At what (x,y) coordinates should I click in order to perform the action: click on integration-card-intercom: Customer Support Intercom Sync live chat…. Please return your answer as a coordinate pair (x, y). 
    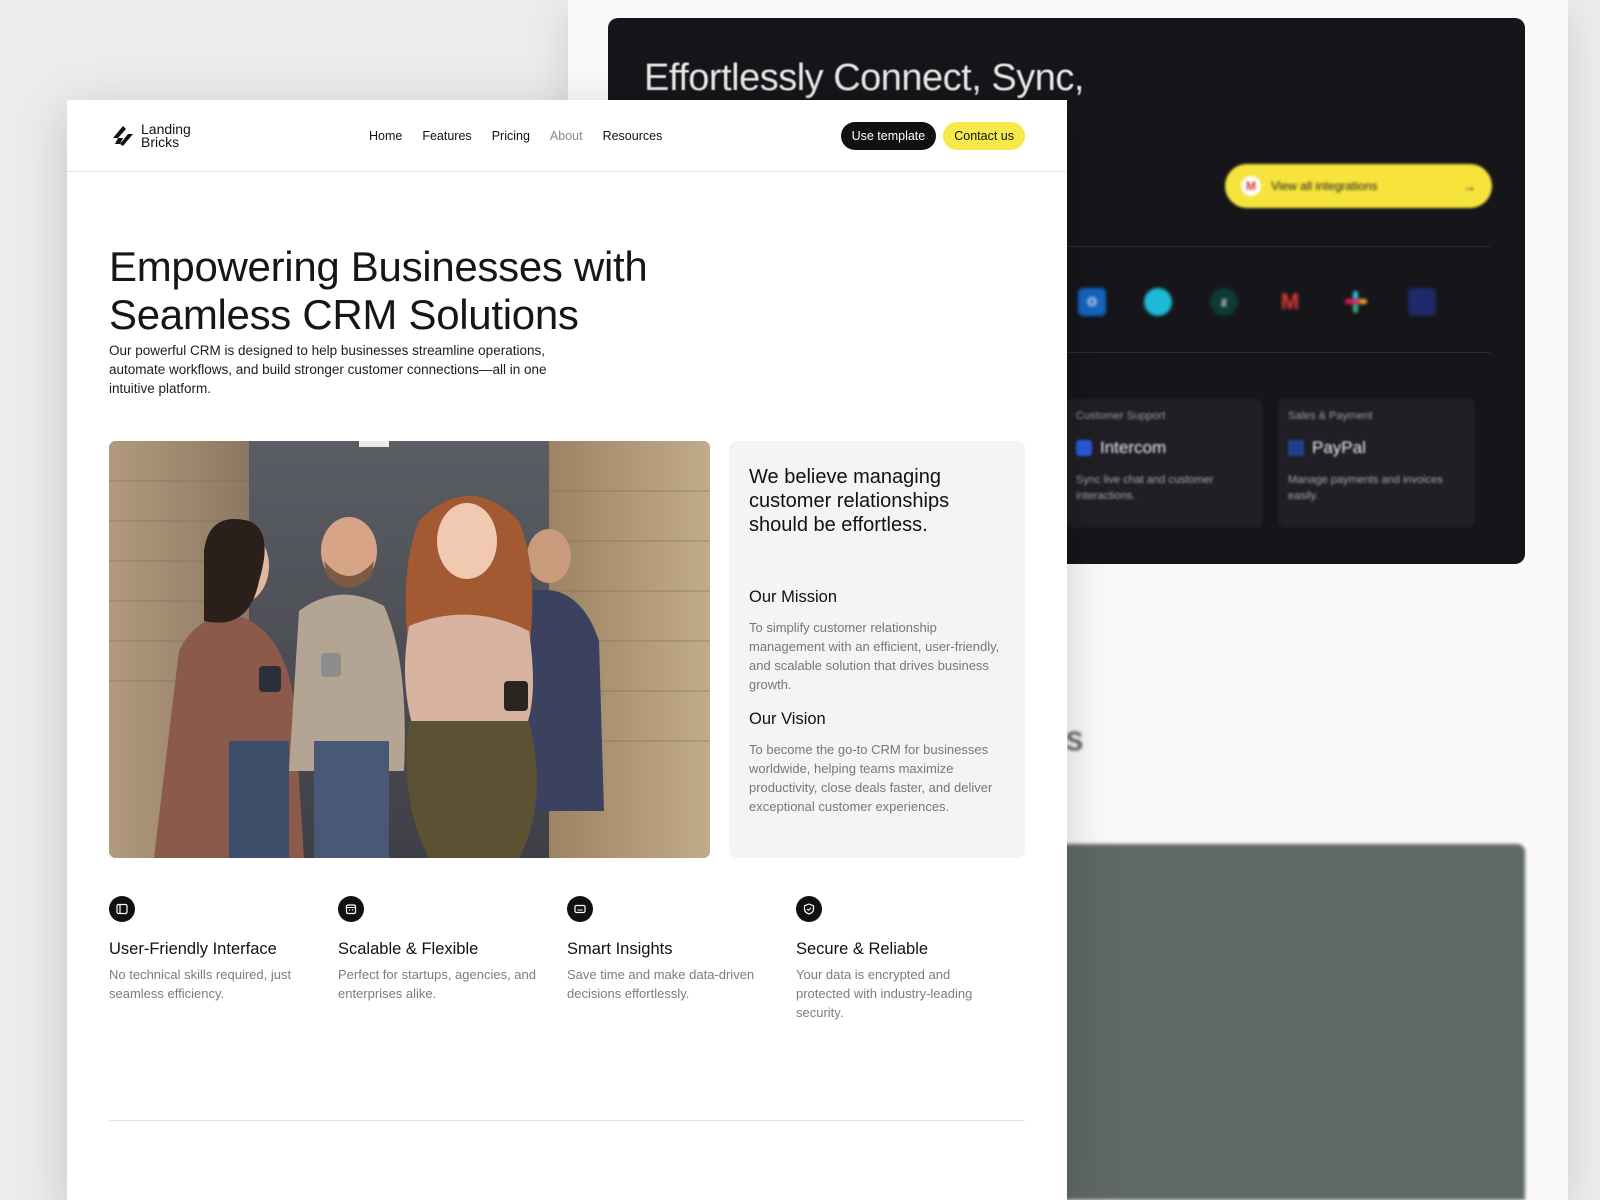
    Looking at the image, I should click on (1164, 463).